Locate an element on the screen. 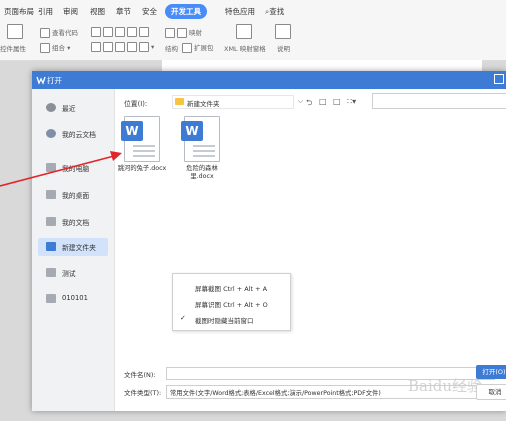 The image size is (506, 421). tab-review: 审阅 is located at coordinates (70, 11).